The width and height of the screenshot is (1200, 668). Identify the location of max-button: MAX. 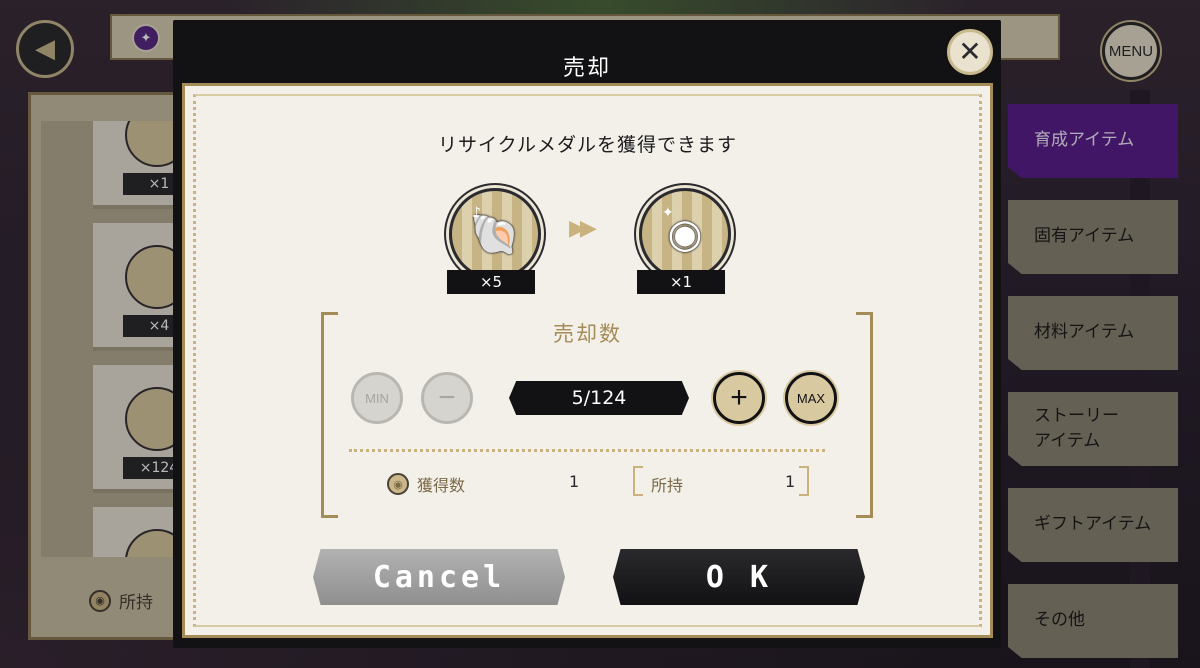
(811, 398).